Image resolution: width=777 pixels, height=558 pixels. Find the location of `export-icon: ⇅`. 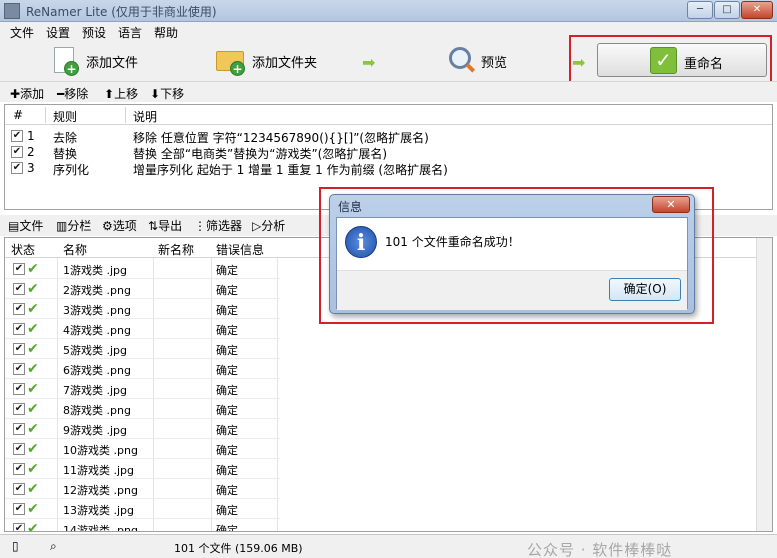

export-icon: ⇅ is located at coordinates (153, 226).